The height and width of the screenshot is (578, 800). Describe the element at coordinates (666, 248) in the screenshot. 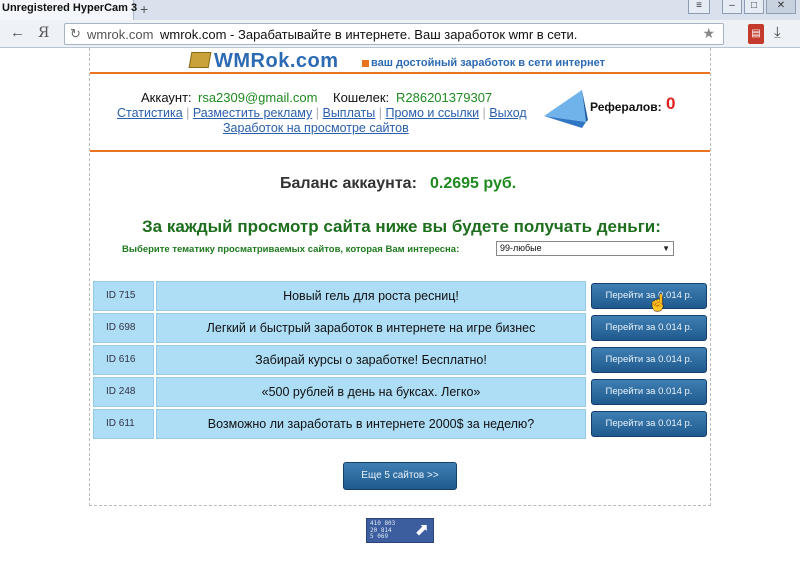

I see `chevron-down-icon: ▼` at that location.